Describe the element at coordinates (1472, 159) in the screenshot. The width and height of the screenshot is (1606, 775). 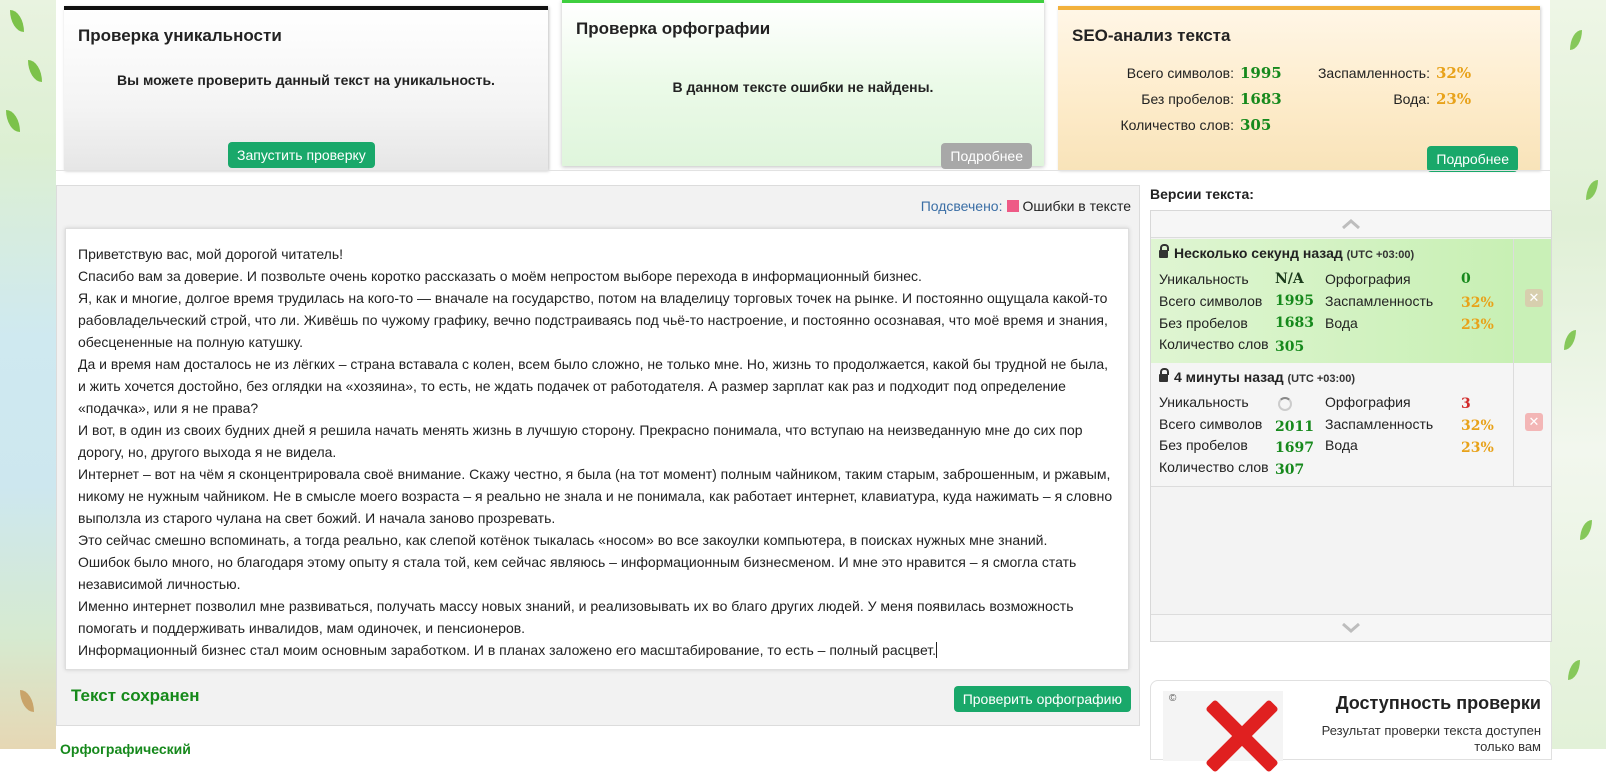
I see `seo-details-button: Подробнее` at that location.